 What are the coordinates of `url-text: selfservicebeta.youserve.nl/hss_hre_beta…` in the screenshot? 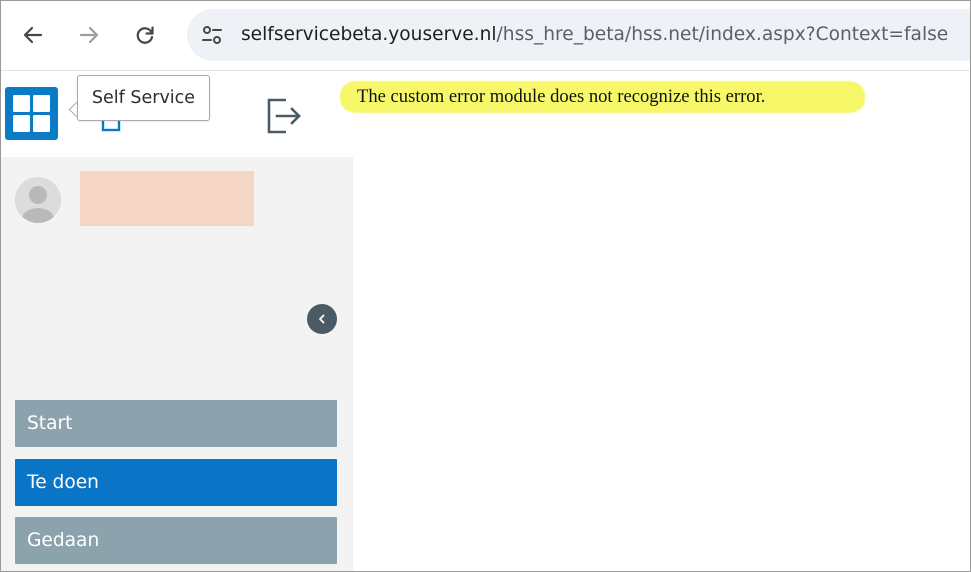 It's located at (594, 35).